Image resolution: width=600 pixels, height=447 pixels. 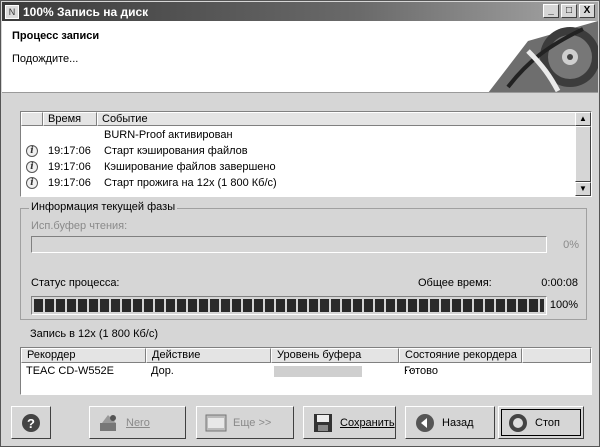 I want to click on nero-button: Nero, so click(x=137, y=422).